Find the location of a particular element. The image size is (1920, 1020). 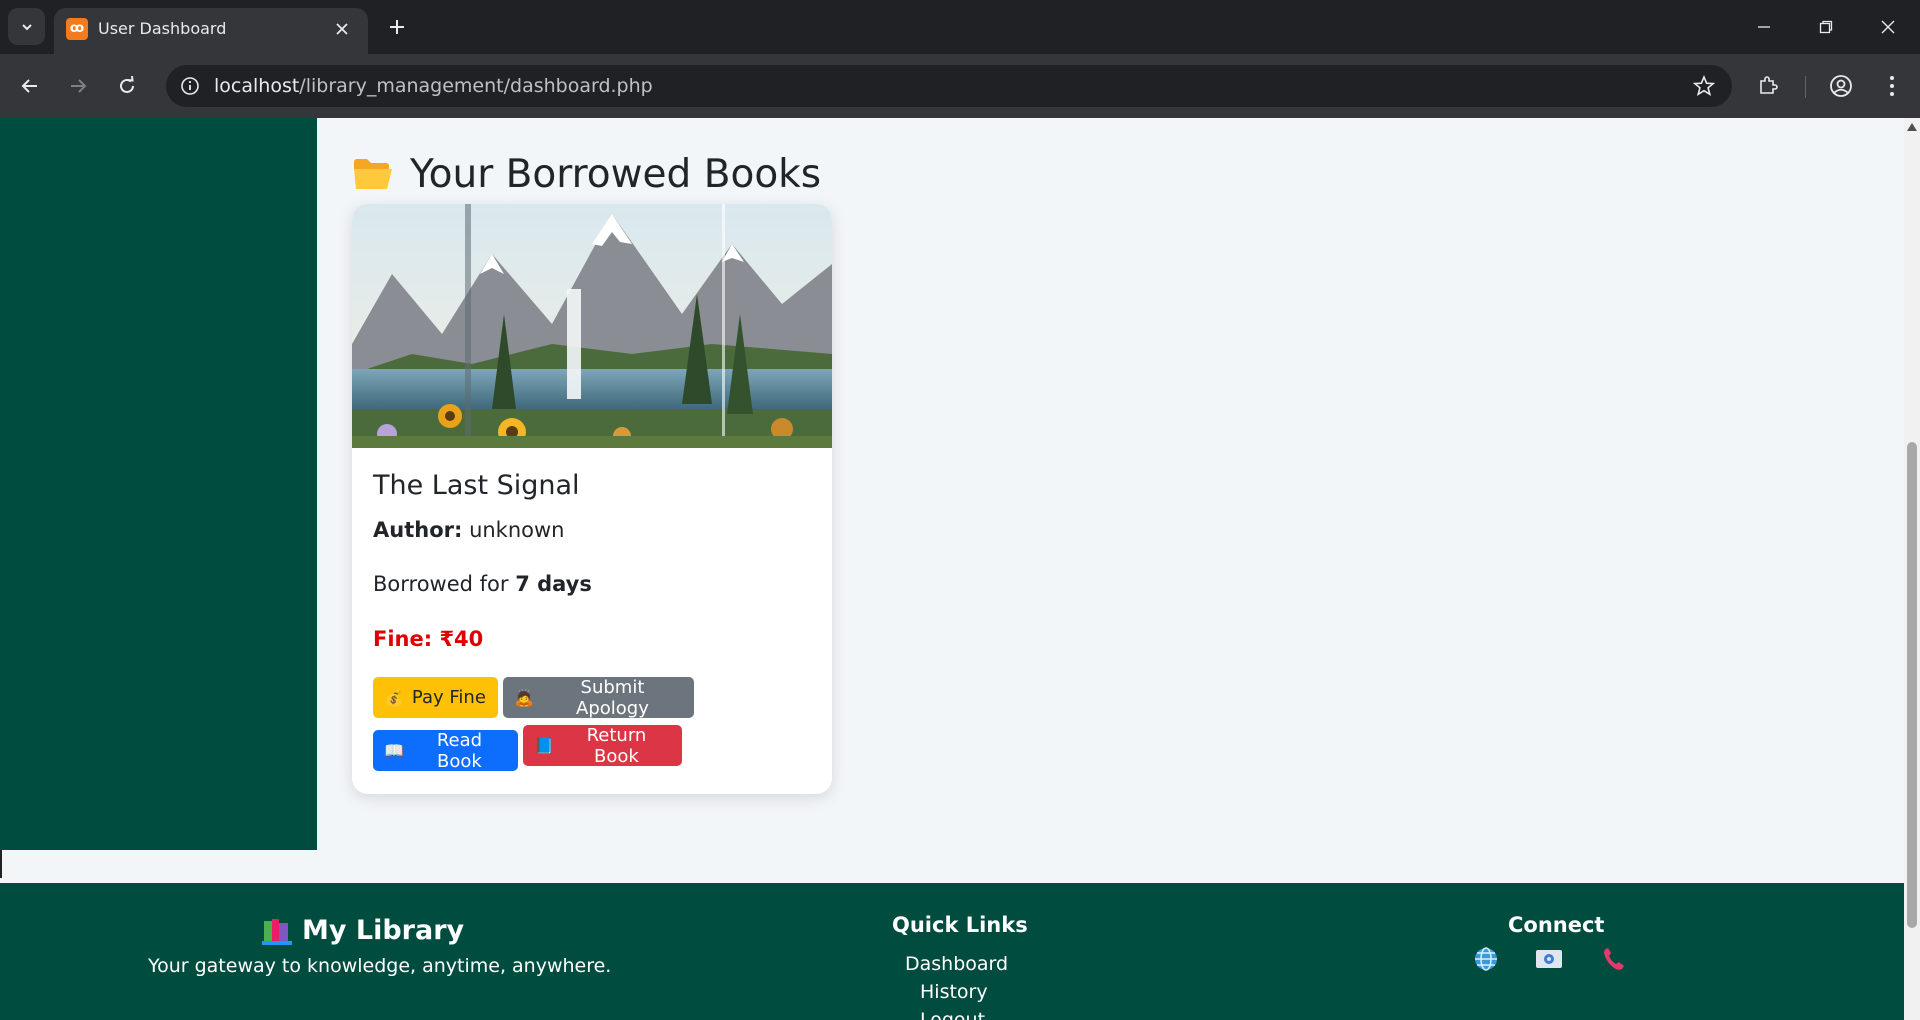

section-heading: Your Borrowed Books is located at coordinates (586, 174).